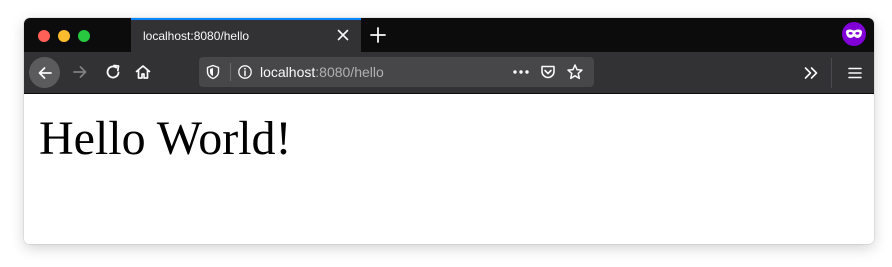 The image size is (892, 267). What do you see at coordinates (213, 72) in the screenshot?
I see `tracking-protection-shield-icon` at bounding box center [213, 72].